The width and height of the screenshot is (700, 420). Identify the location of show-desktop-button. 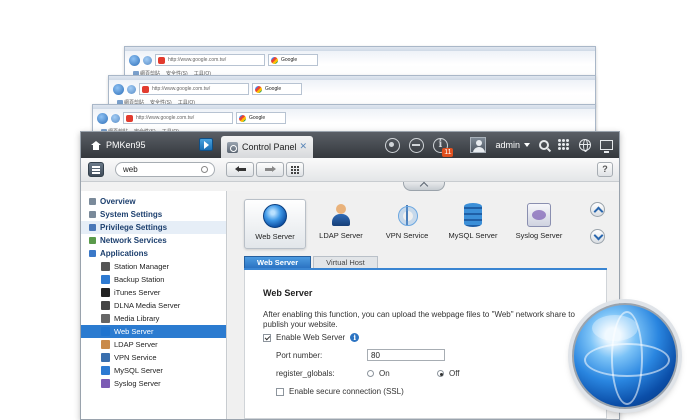
(206, 144).